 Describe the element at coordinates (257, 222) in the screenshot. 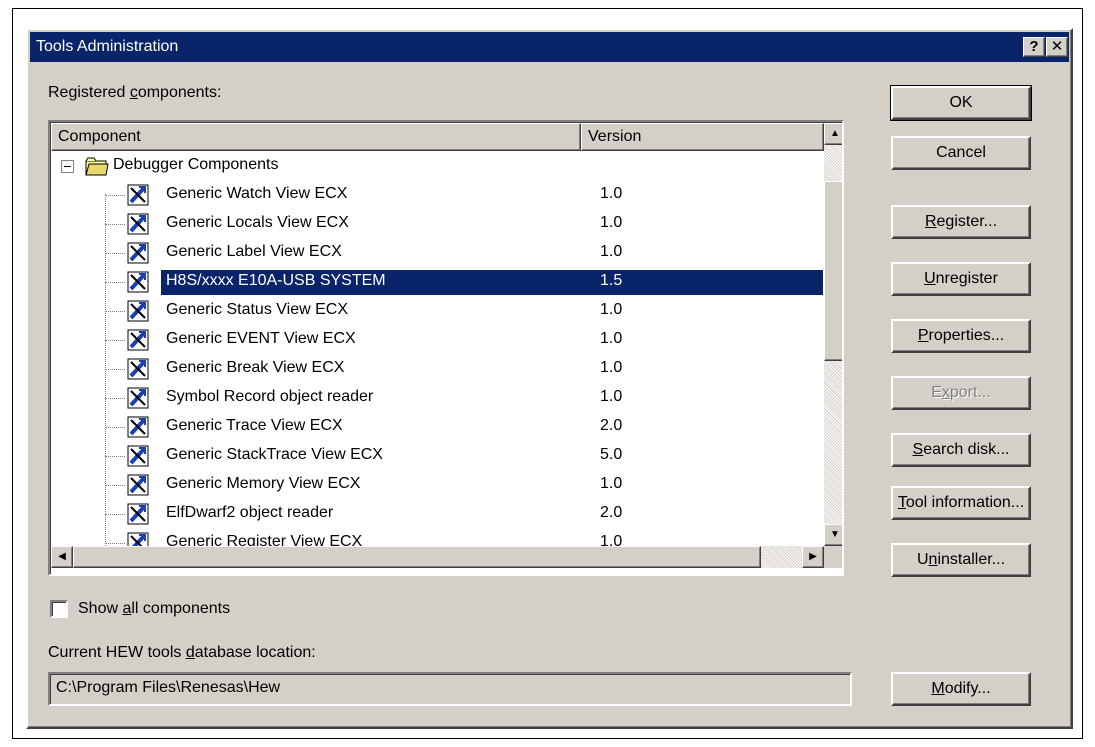

I see `component-name: Generic Locals View ECX` at that location.